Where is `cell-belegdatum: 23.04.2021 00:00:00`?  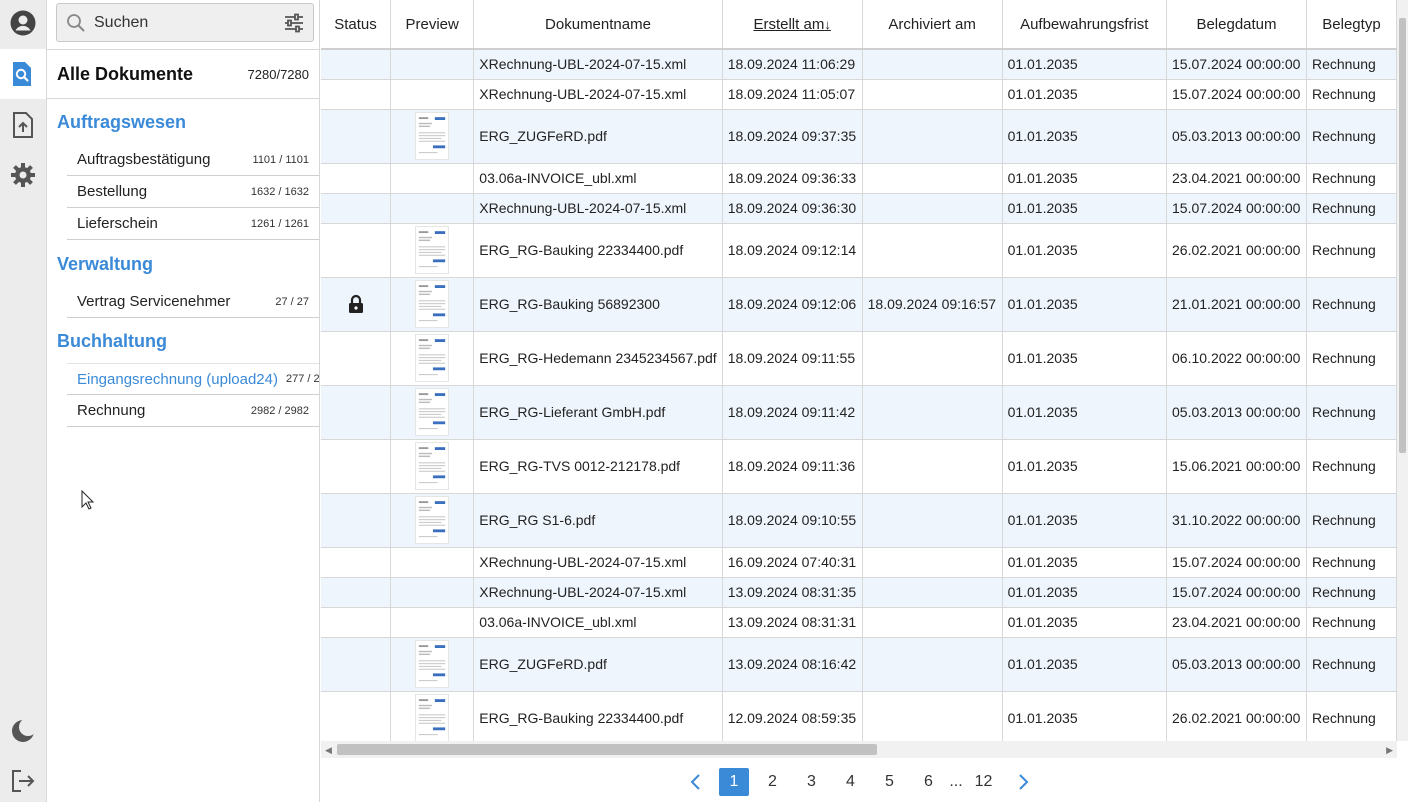
cell-belegdatum: 23.04.2021 00:00:00 is located at coordinates (1236, 622).